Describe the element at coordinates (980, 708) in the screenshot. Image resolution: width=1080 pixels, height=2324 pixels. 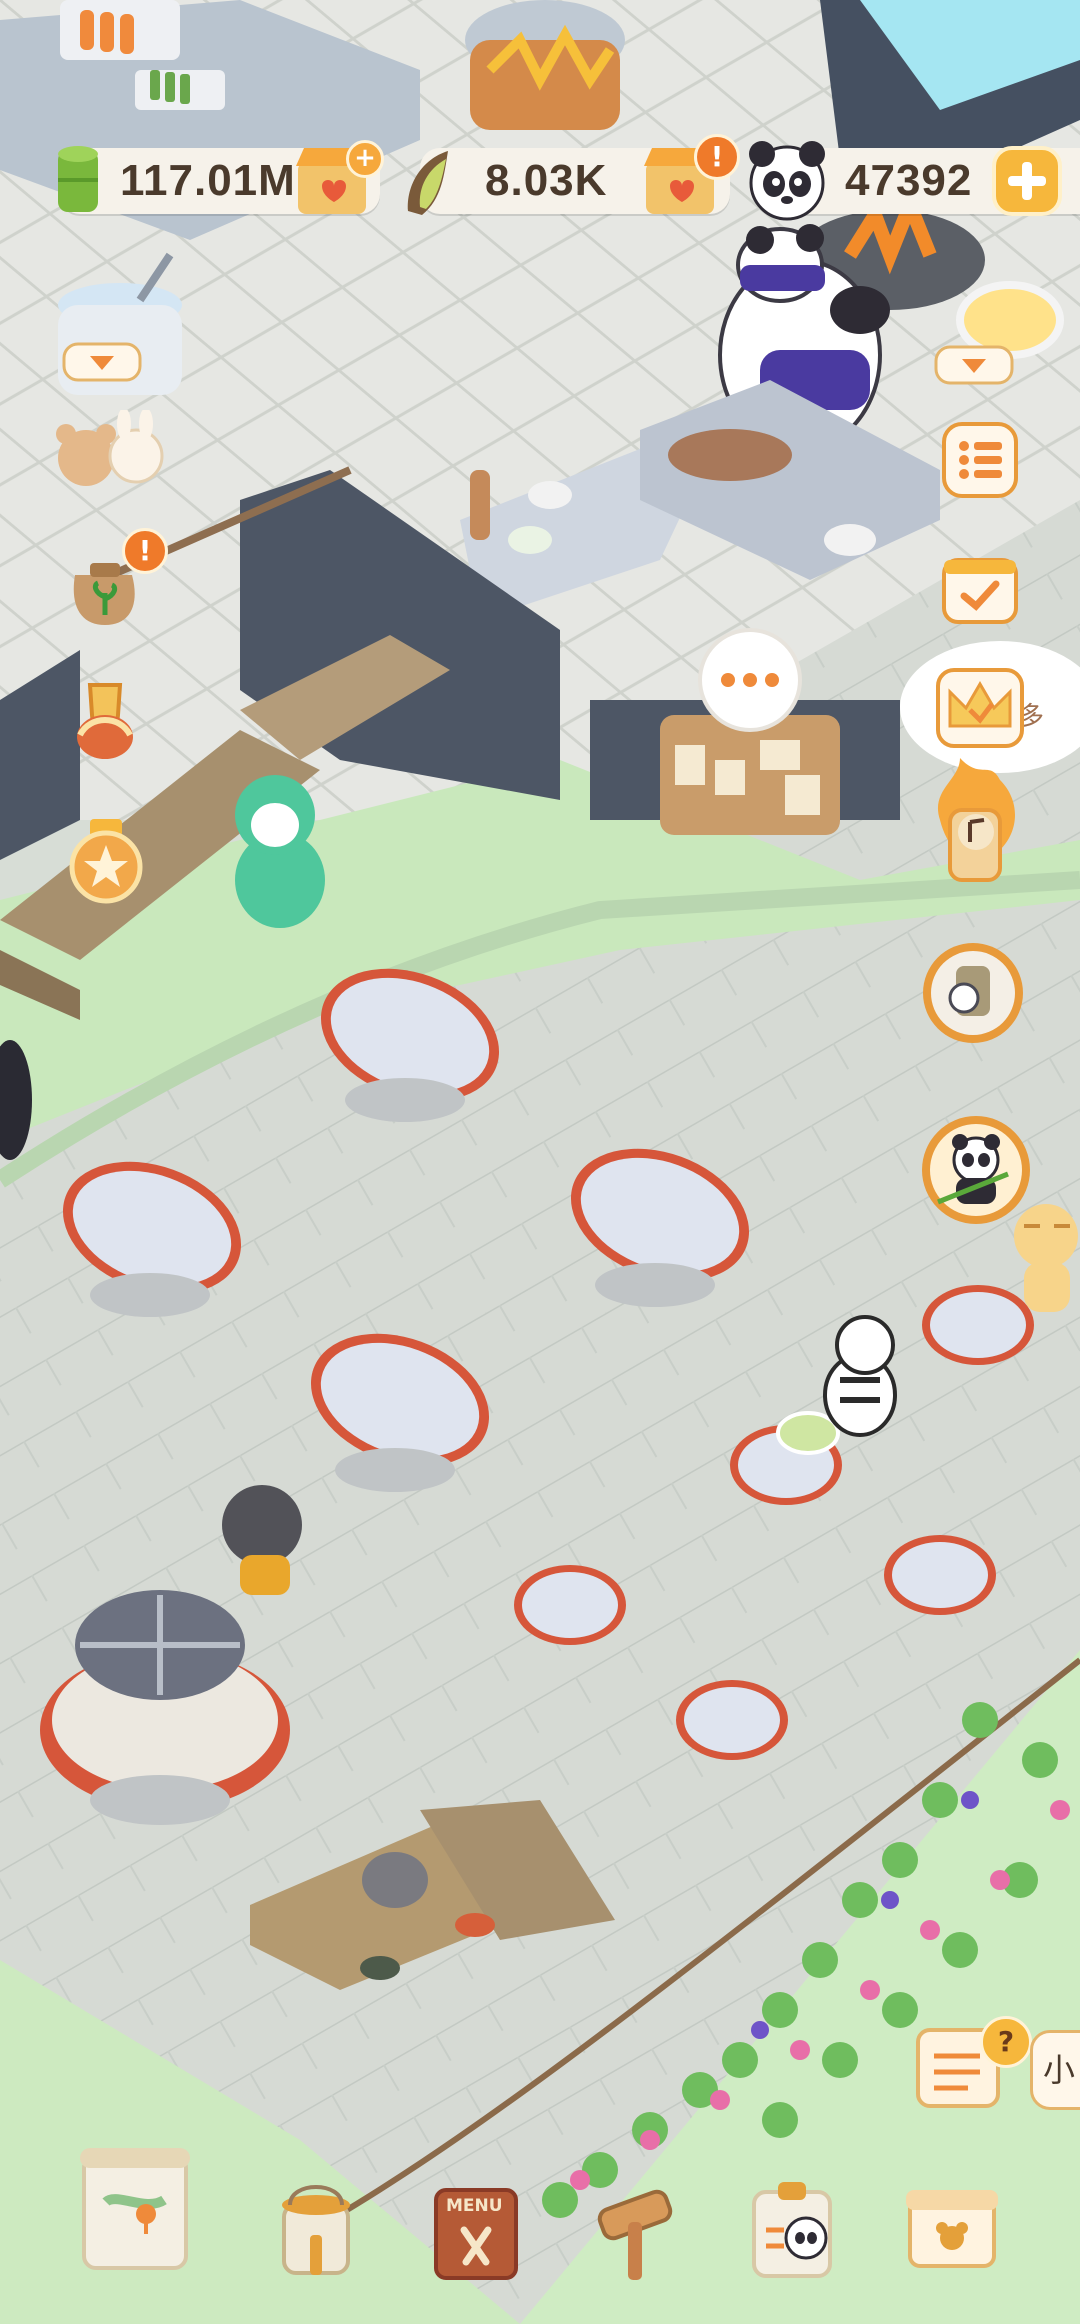
I see `crown-rank-button` at that location.